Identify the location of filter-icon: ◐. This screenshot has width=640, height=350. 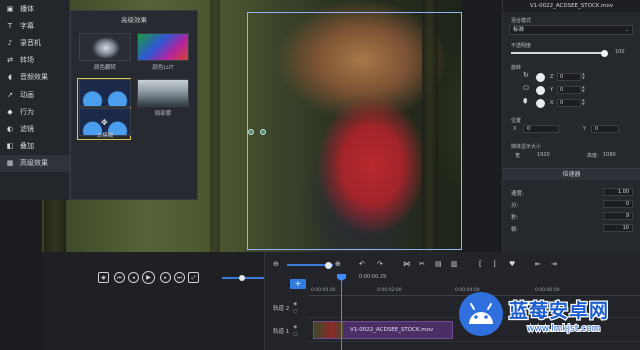
(10, 128).